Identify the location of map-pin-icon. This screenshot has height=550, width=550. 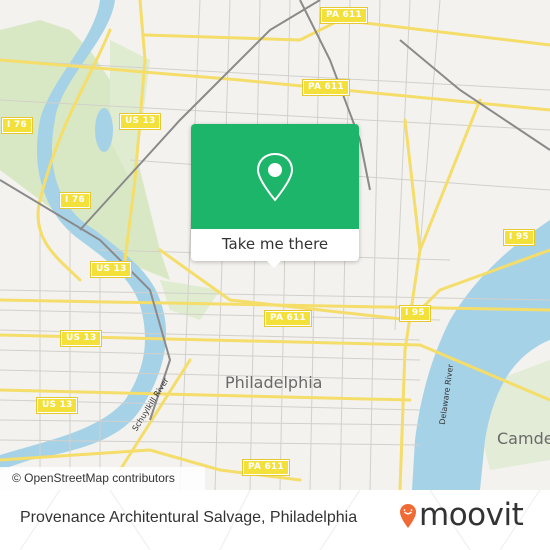
(275, 177).